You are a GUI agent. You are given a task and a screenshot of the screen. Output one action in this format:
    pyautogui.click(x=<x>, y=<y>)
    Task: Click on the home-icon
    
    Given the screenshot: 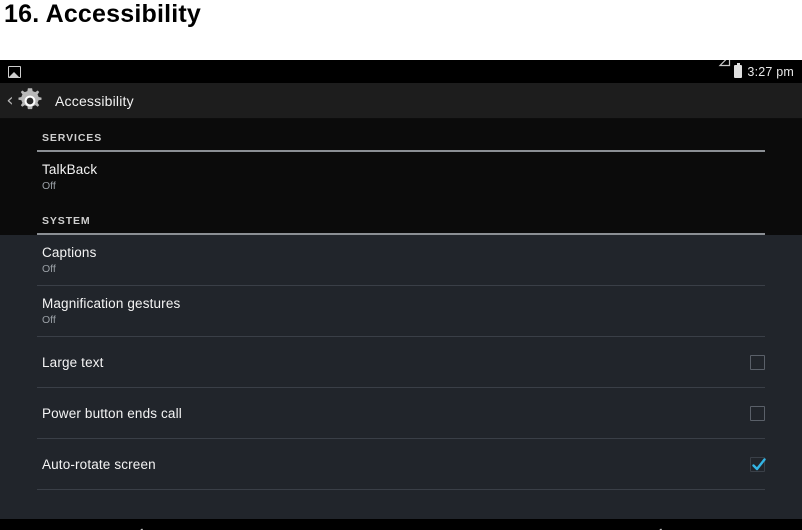 What is the action you would take?
    pyautogui.click(x=401, y=526)
    